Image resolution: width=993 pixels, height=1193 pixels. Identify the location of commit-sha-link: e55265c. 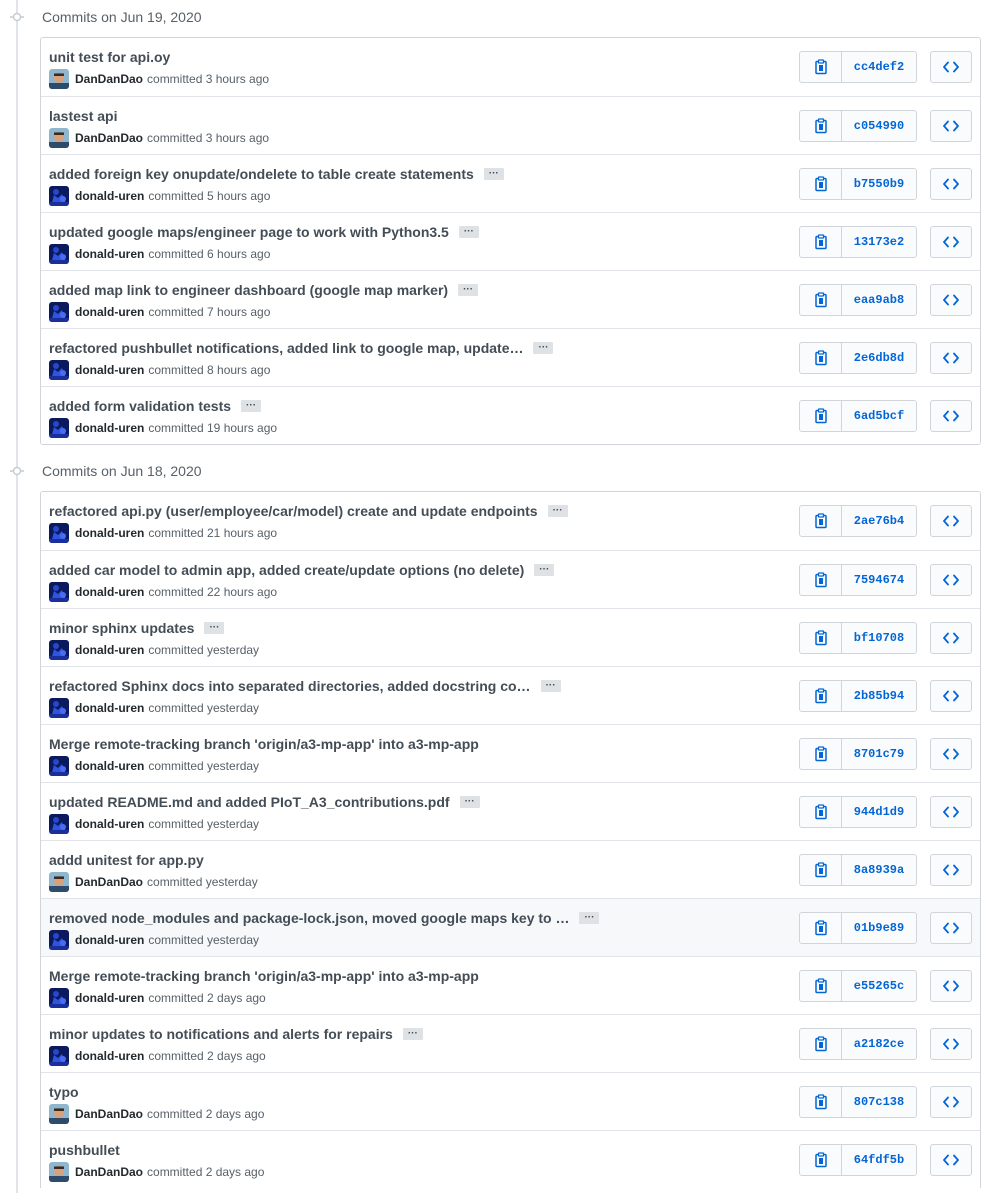
(879, 986).